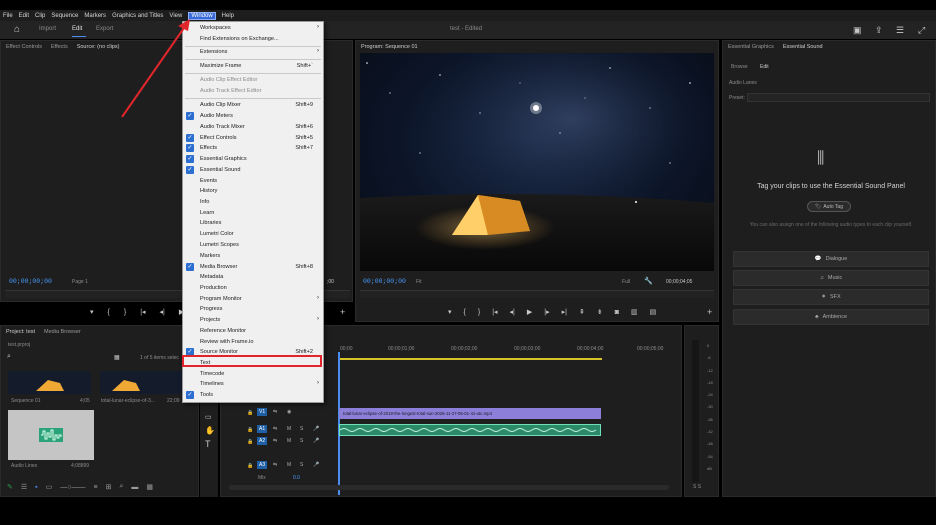 The image size is (936, 525). What do you see at coordinates (208, 418) in the screenshot?
I see `rectangle-tool-icon: ▭` at bounding box center [208, 418].